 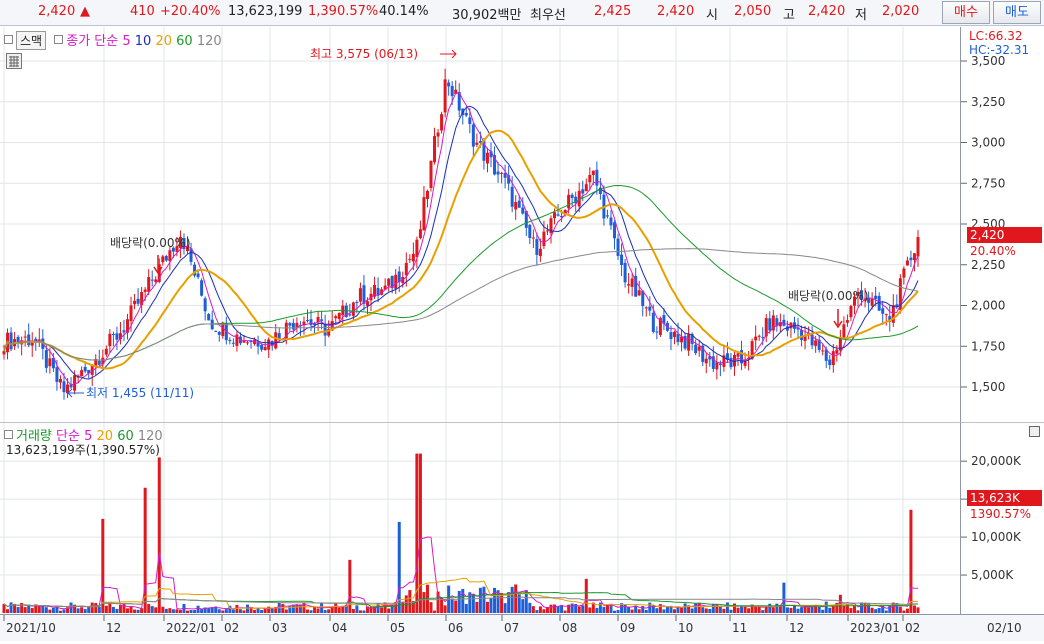 What do you see at coordinates (1001, 514) in the screenshot?
I see `current-volume-ratio: 1390.57%` at bounding box center [1001, 514].